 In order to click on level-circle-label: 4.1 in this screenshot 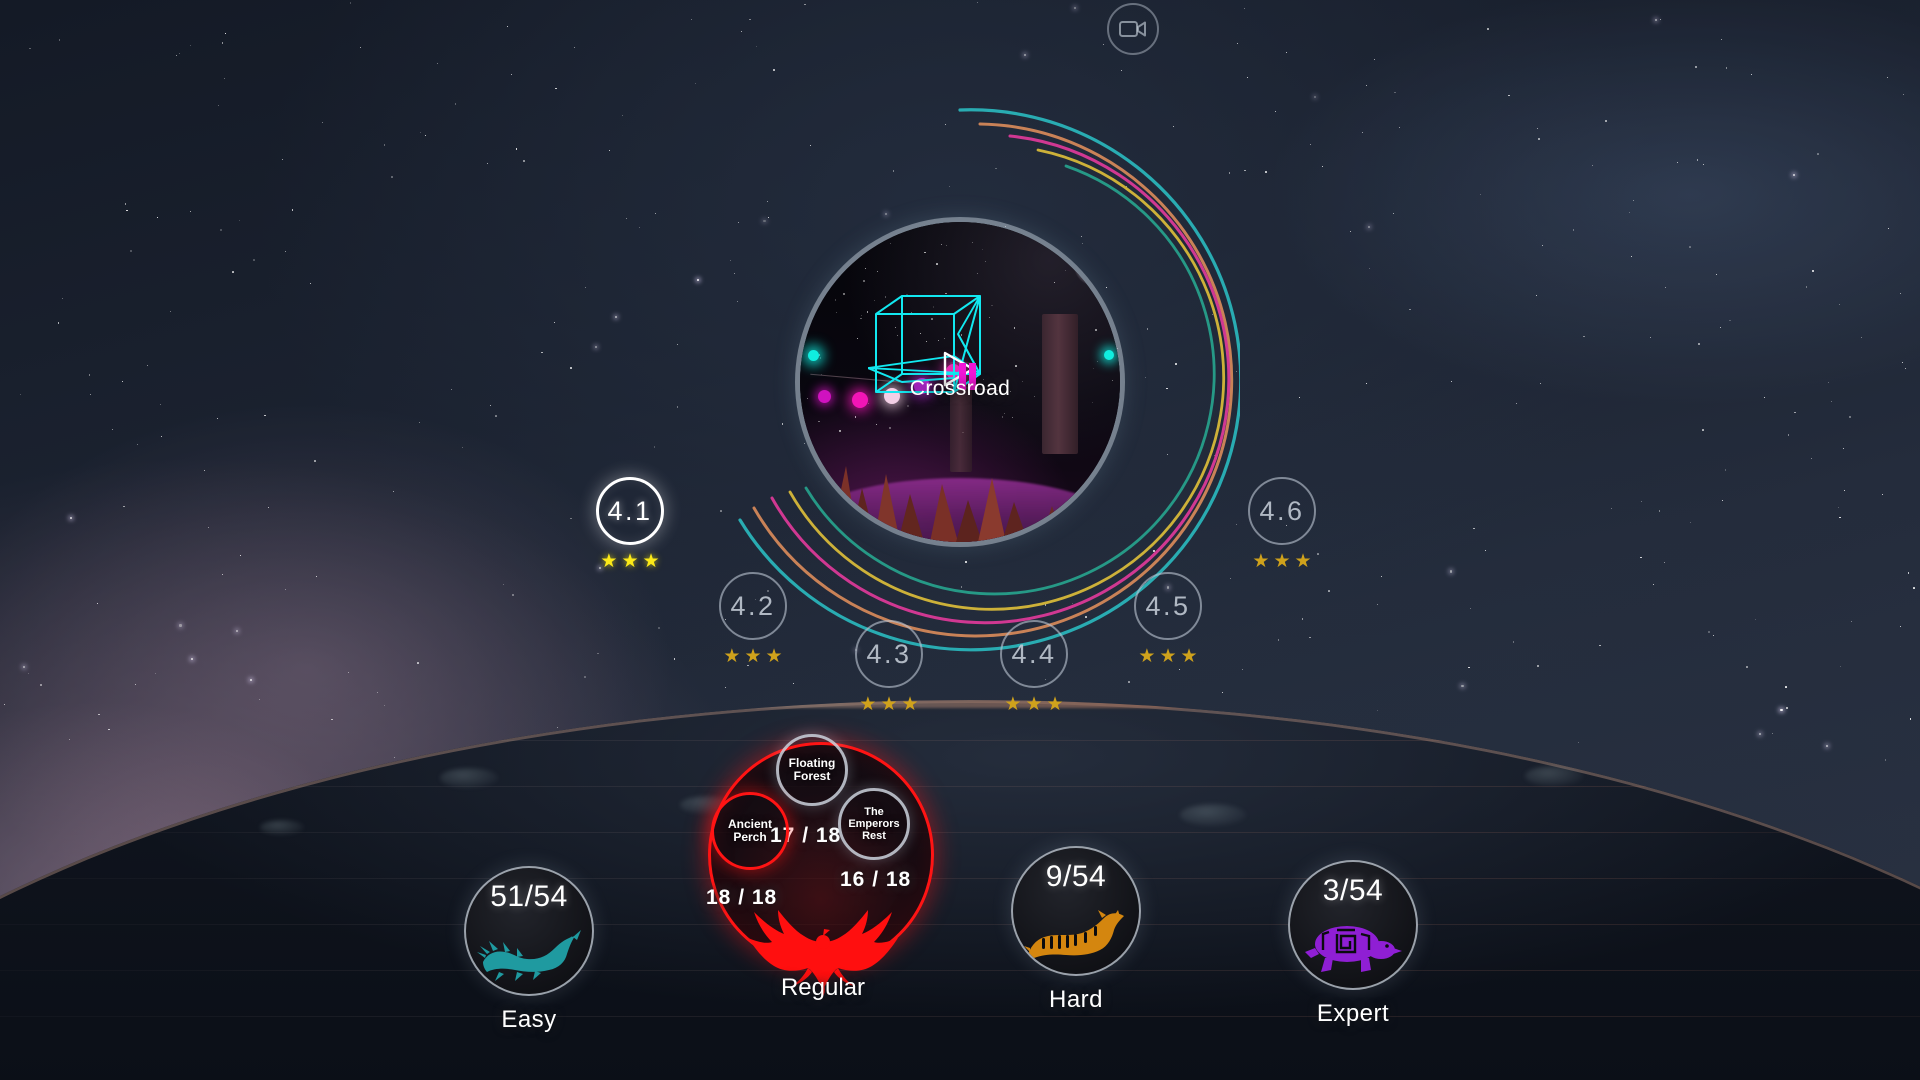, I will do `click(630, 511)`.